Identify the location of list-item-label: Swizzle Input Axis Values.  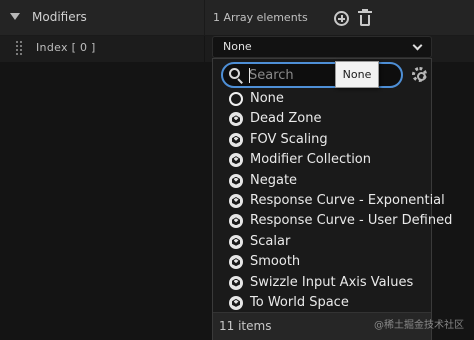
(332, 282).